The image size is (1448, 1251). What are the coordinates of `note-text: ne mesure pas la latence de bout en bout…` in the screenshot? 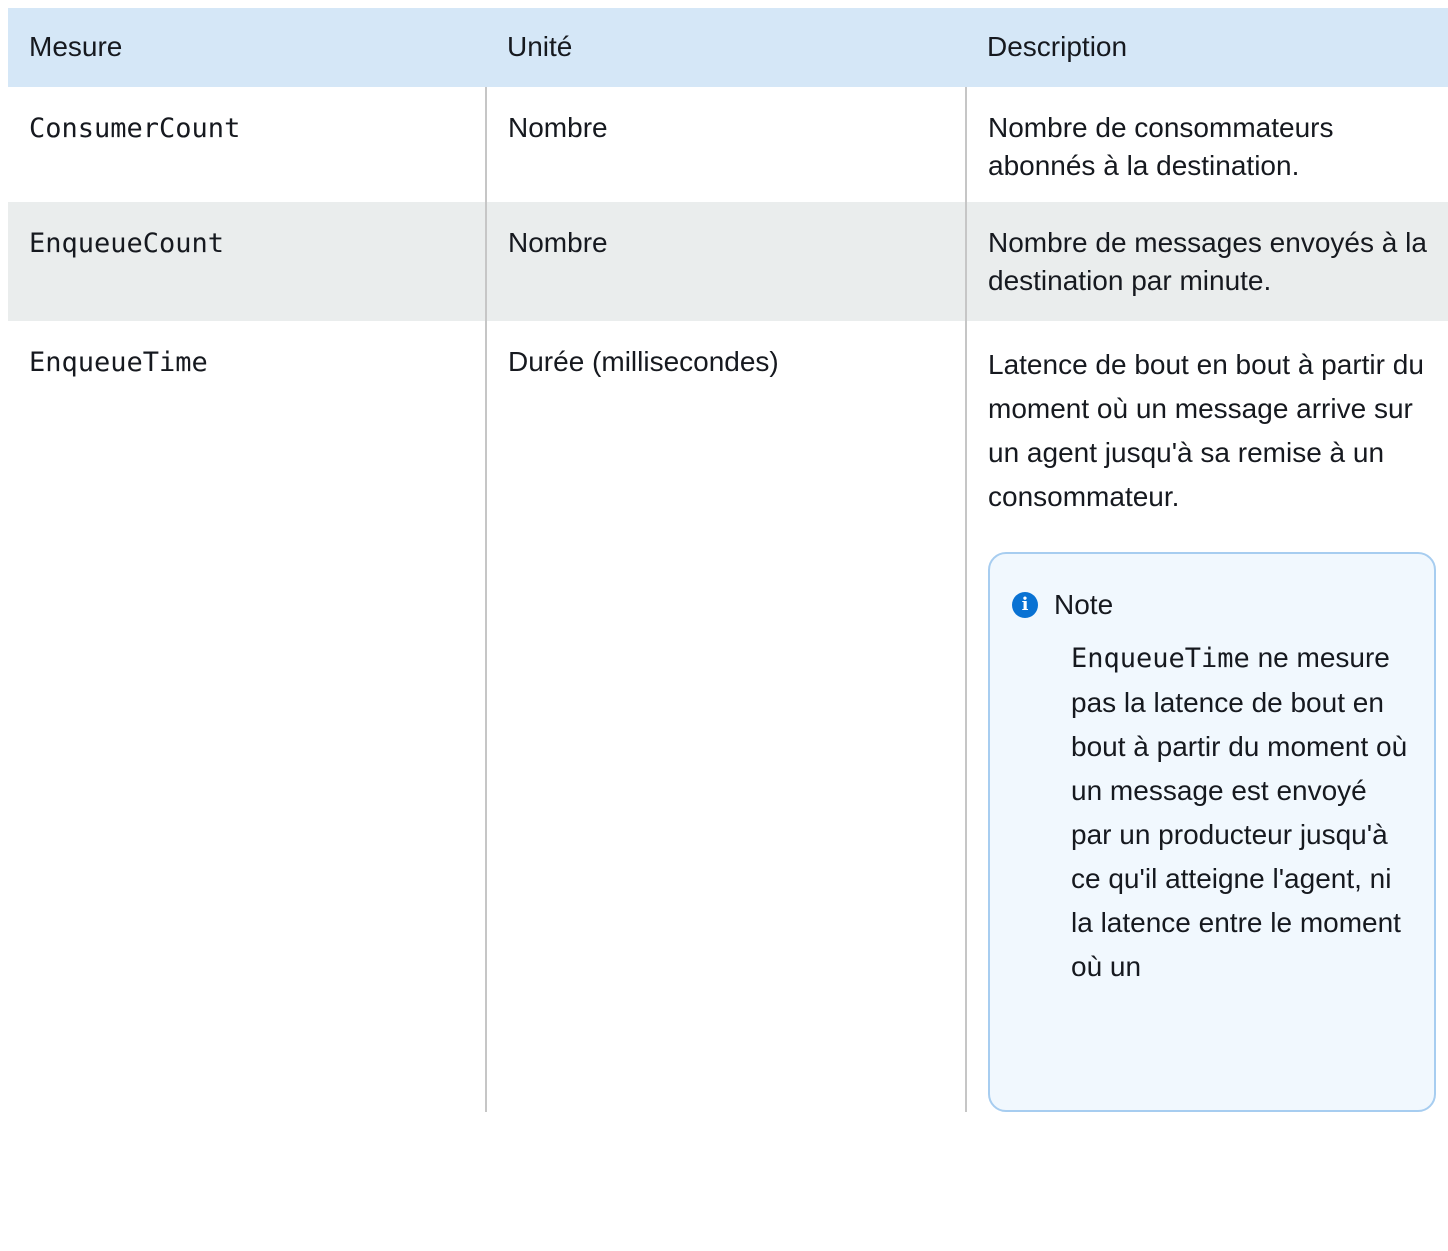 It's located at (1239, 812).